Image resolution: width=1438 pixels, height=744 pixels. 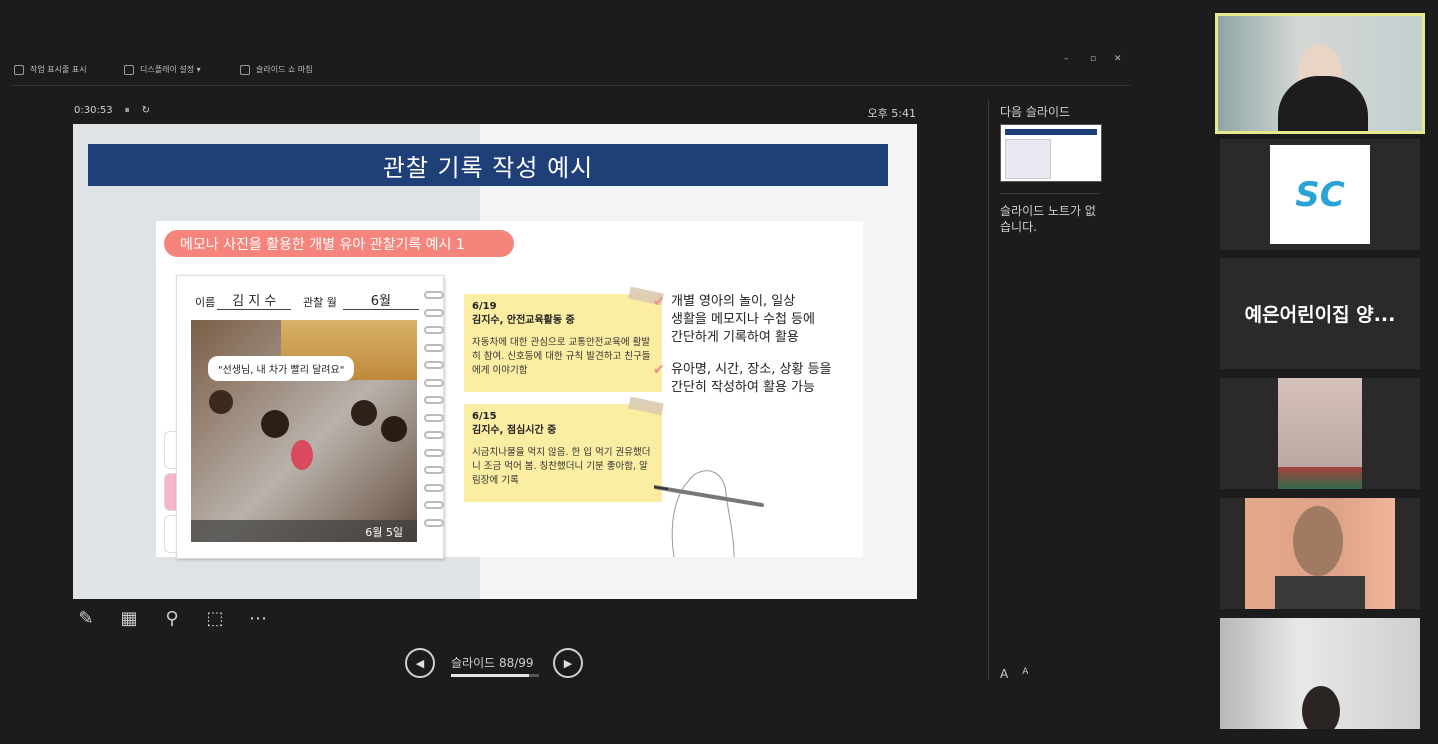 What do you see at coordinates (492, 663) in the screenshot?
I see `slide-counter: 슬라이드 88/99` at bounding box center [492, 663].